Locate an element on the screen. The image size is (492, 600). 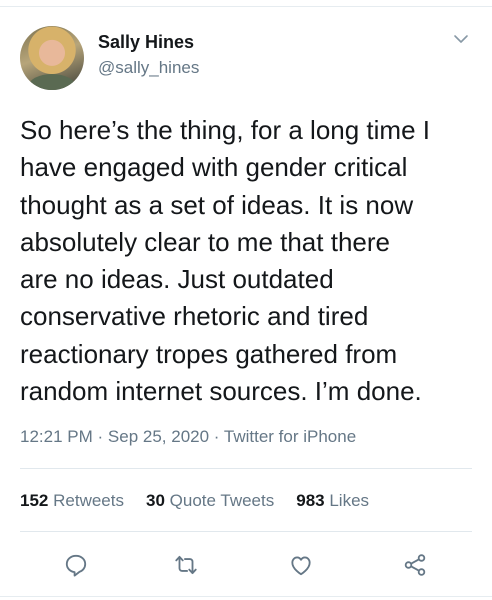
retweet-icon is located at coordinates (186, 567).